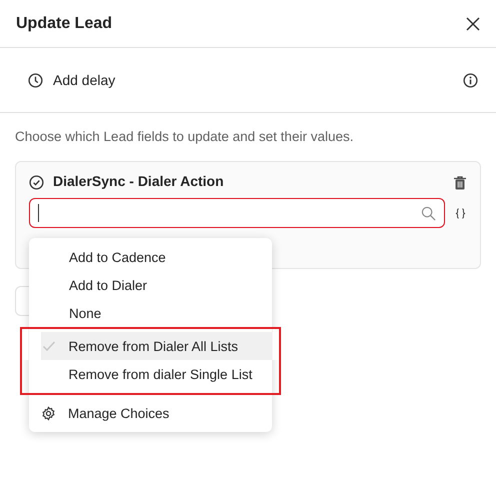 This screenshot has width=496, height=497. What do you see at coordinates (150, 313) in the screenshot?
I see `dropdown-option: None` at bounding box center [150, 313].